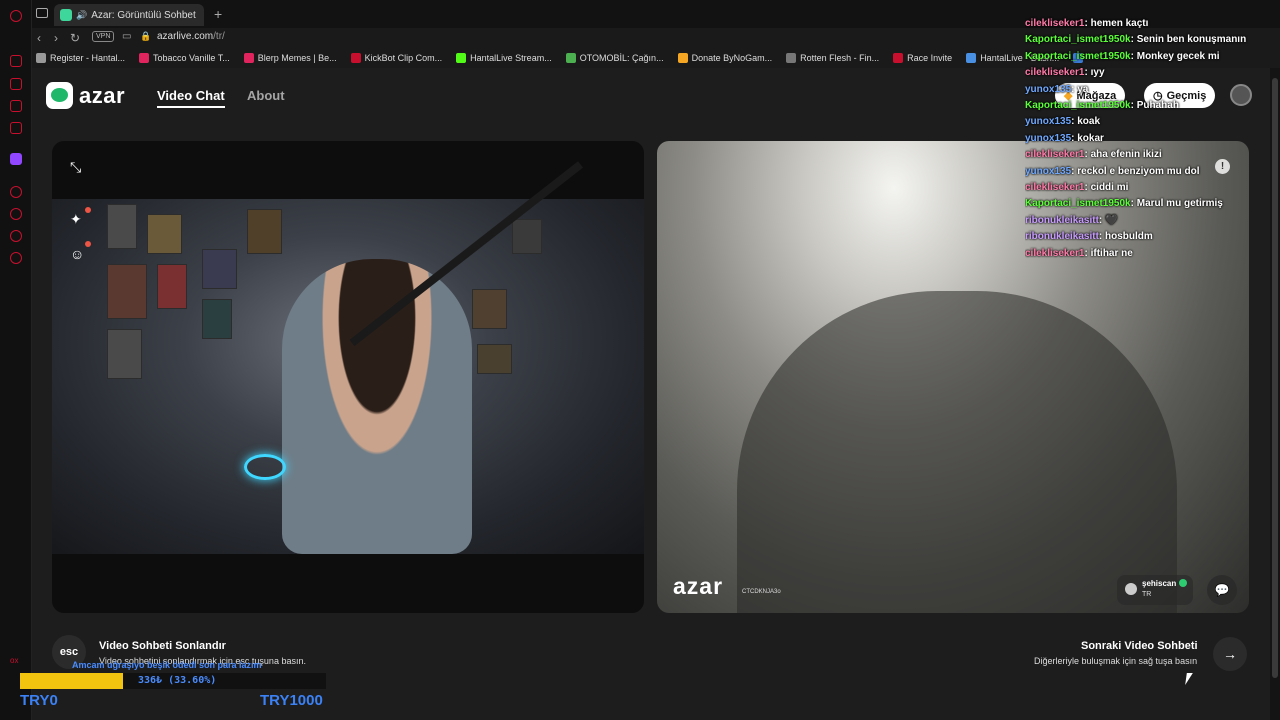 The height and width of the screenshot is (720, 1280). What do you see at coordinates (1083, 89) in the screenshot?
I see `chat-text: ya` at bounding box center [1083, 89].